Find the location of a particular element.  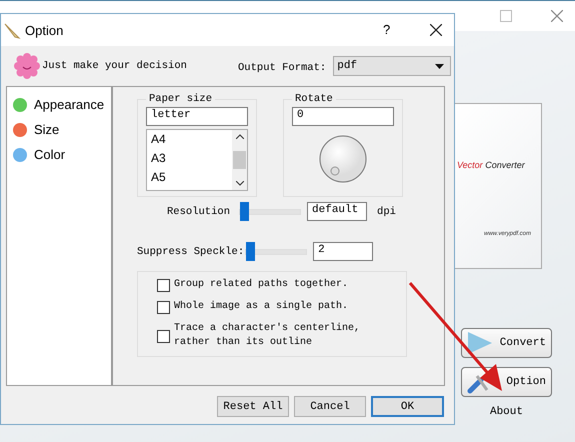

close-icon is located at coordinates (436, 30).